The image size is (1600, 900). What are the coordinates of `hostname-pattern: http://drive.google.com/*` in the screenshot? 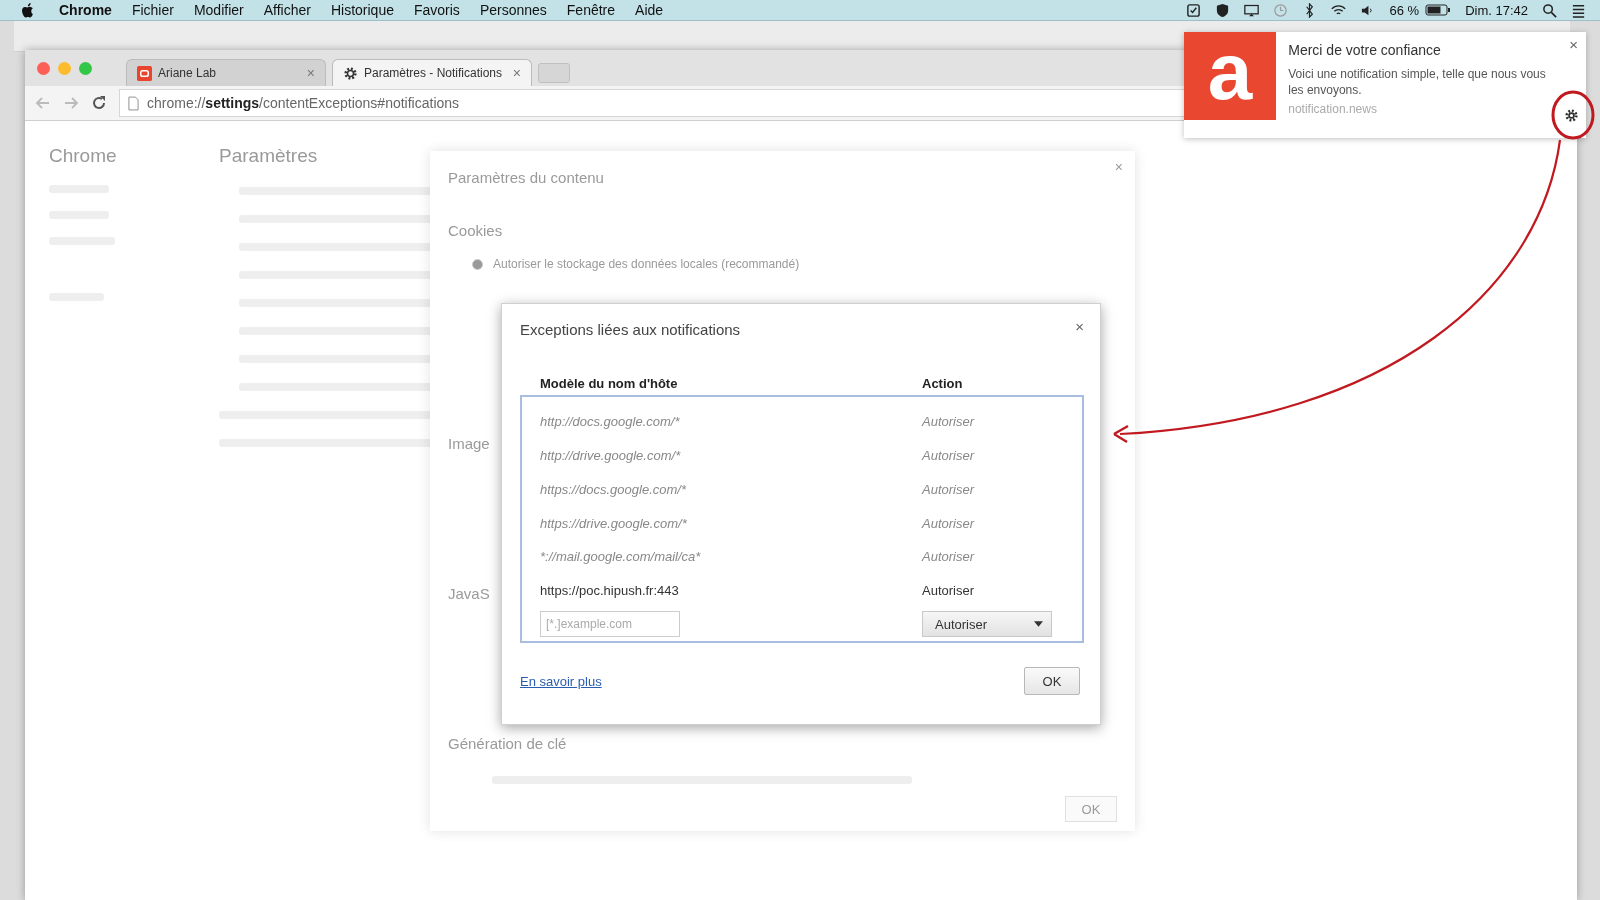 It's located at (731, 456).